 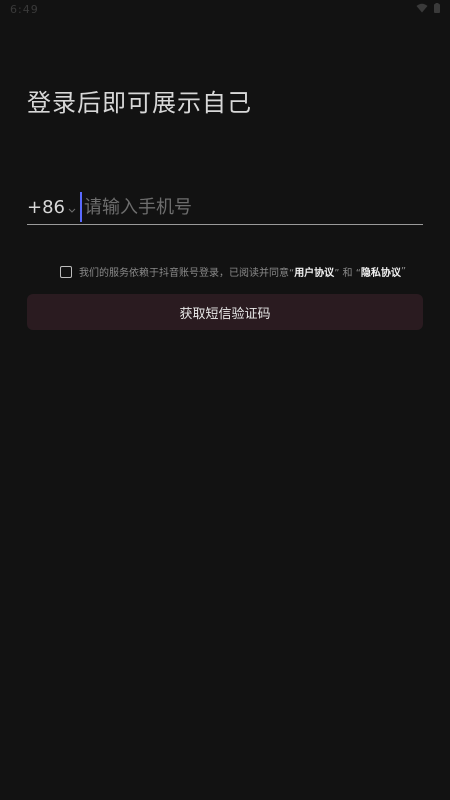 What do you see at coordinates (46, 207) in the screenshot?
I see `country-code-label: +86` at bounding box center [46, 207].